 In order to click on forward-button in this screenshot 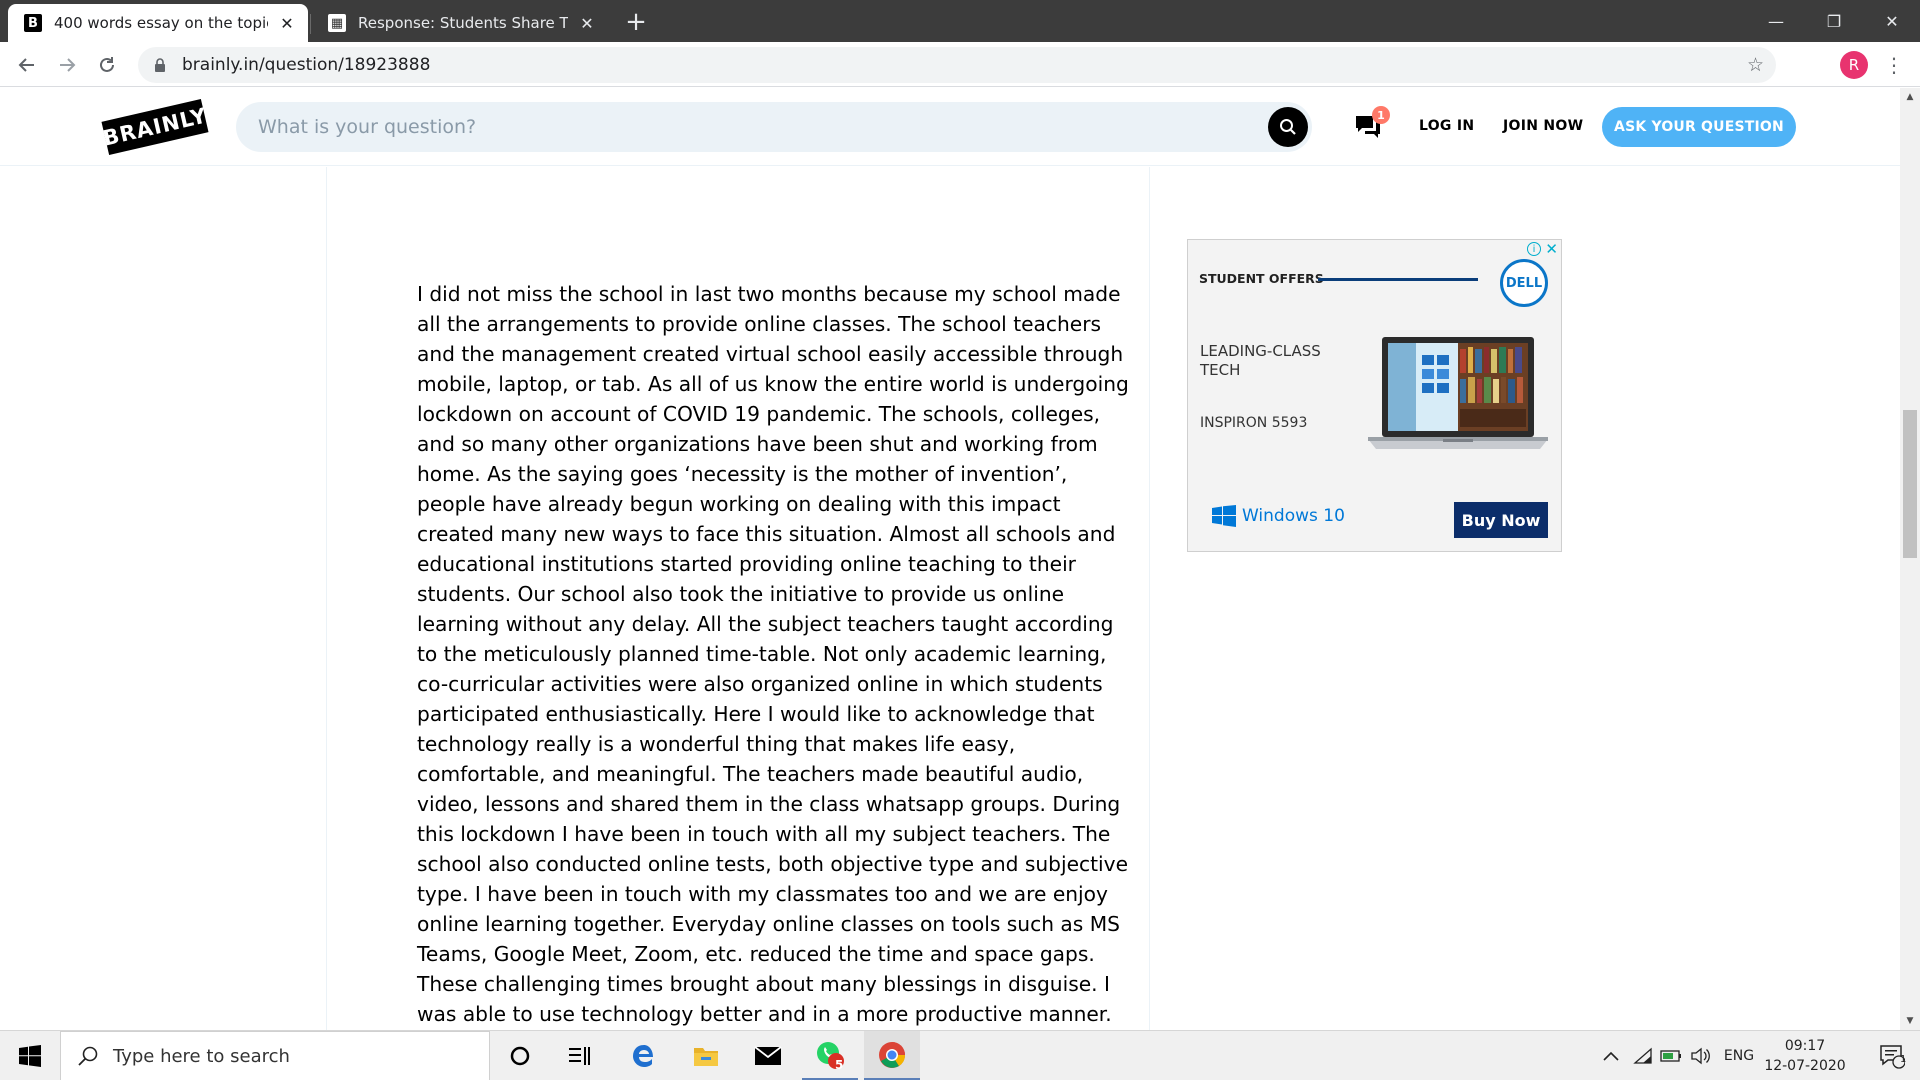, I will do `click(67, 65)`.